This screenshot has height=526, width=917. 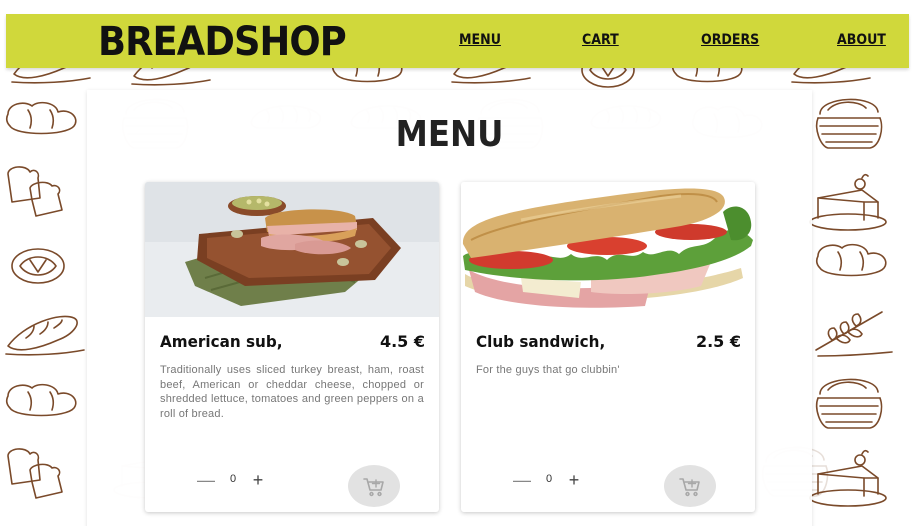 What do you see at coordinates (718, 341) in the screenshot?
I see `product-price: 2.5 €` at bounding box center [718, 341].